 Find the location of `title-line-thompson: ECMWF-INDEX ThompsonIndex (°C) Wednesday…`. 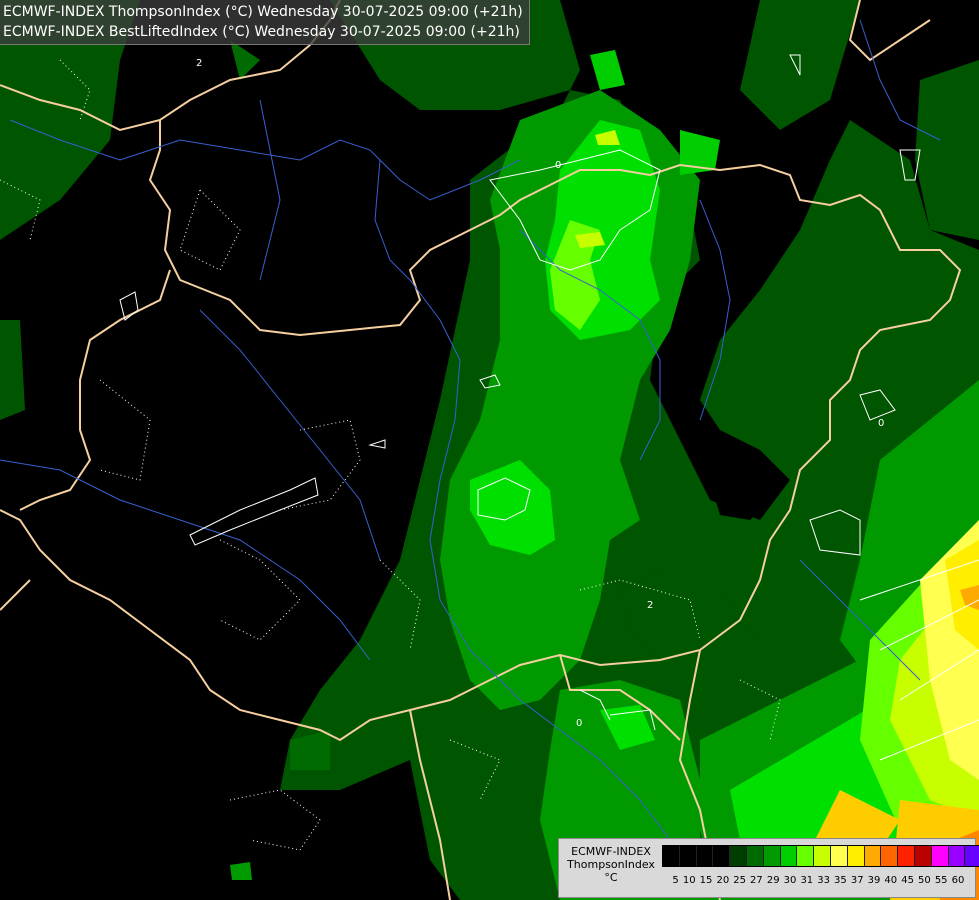

title-line-thompson: ECMWF-INDEX ThompsonIndex (°C) Wednesday… is located at coordinates (263, 12).